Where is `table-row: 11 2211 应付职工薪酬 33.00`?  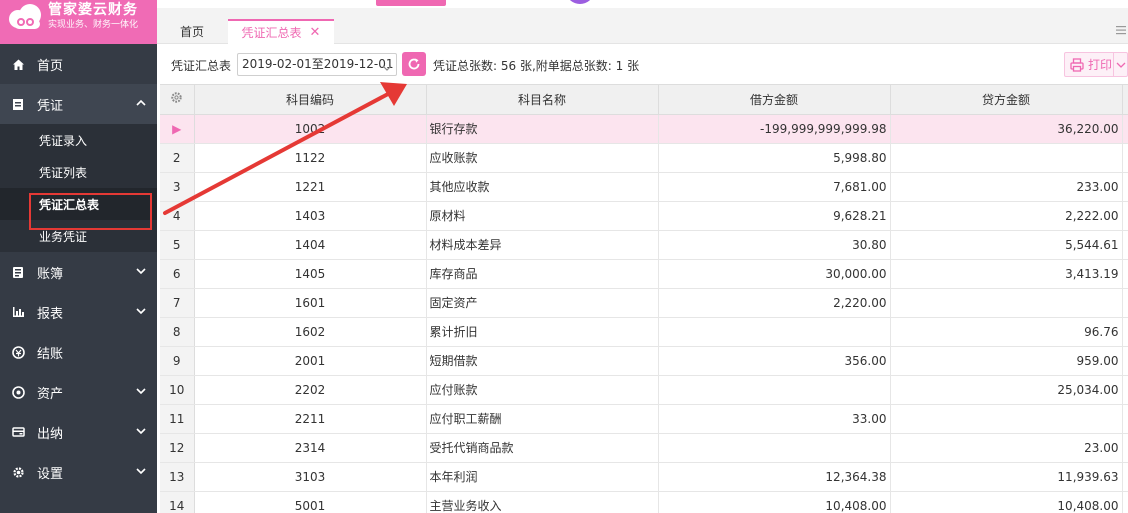 table-row: 11 2211 应付职工薪酬 33.00 is located at coordinates (644, 419).